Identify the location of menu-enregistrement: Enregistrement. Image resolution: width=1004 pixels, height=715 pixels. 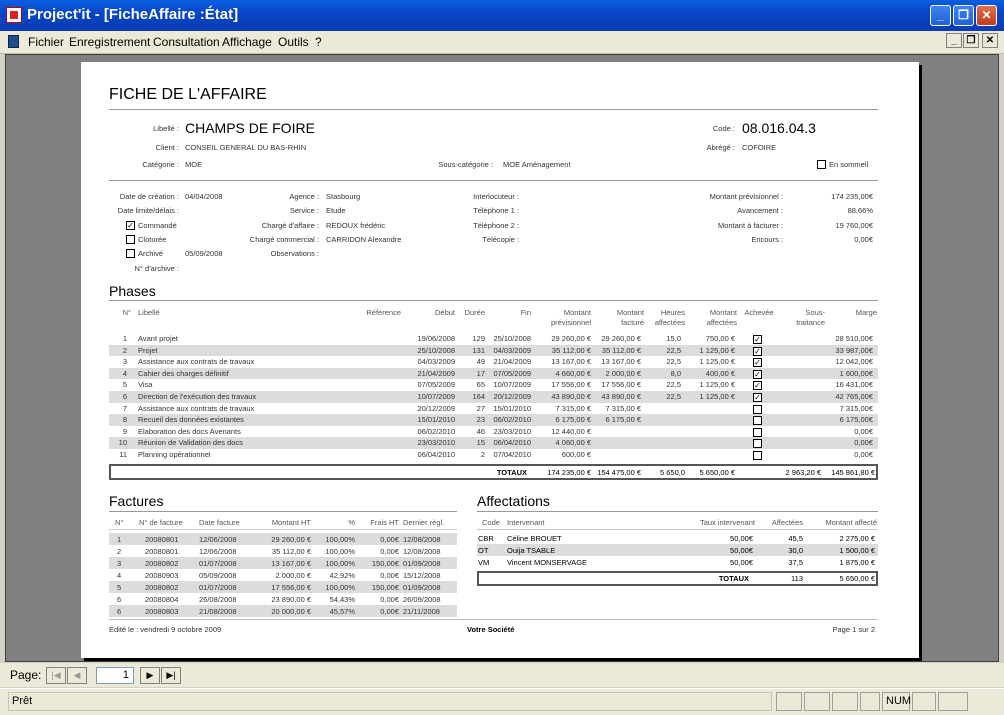
(109, 42).